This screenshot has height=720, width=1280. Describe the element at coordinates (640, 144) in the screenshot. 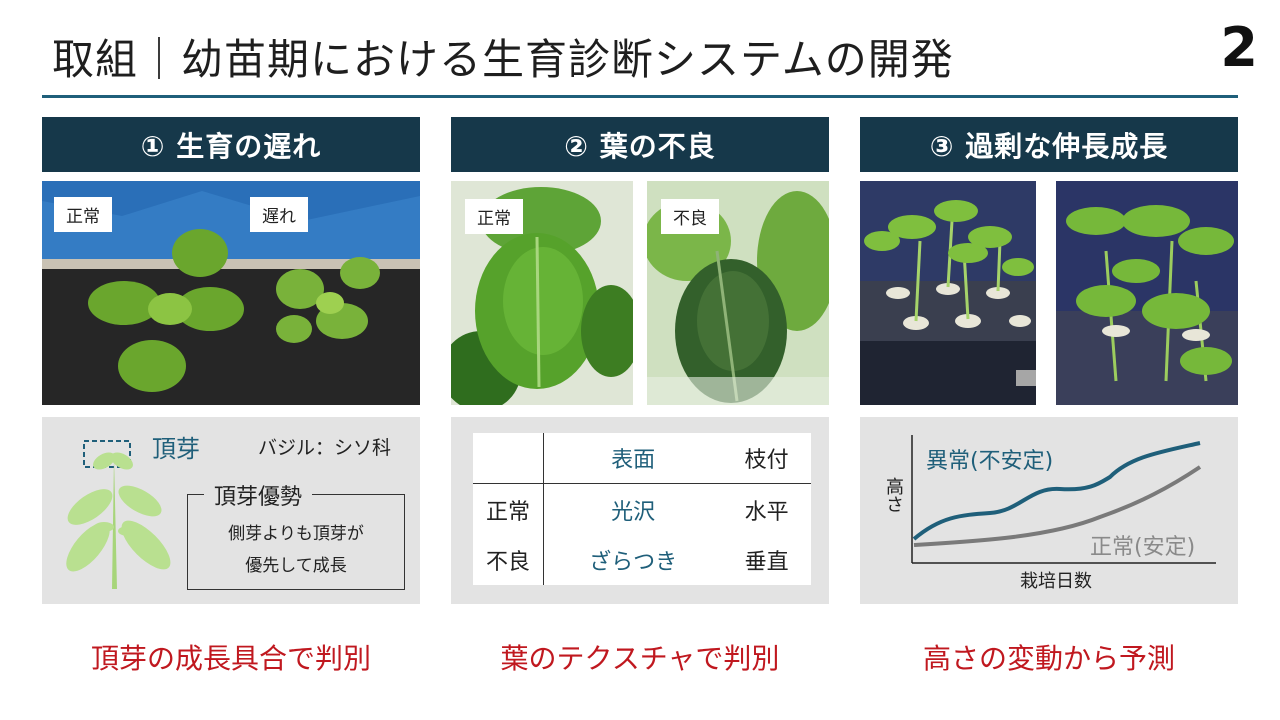

I see `column-header: ② 葉の不良` at that location.